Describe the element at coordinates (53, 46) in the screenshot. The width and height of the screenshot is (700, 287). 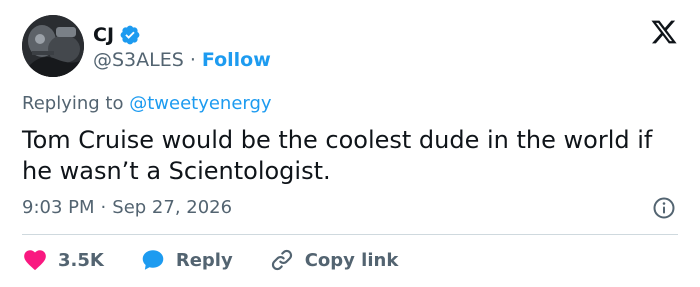
I see `avatar` at that location.